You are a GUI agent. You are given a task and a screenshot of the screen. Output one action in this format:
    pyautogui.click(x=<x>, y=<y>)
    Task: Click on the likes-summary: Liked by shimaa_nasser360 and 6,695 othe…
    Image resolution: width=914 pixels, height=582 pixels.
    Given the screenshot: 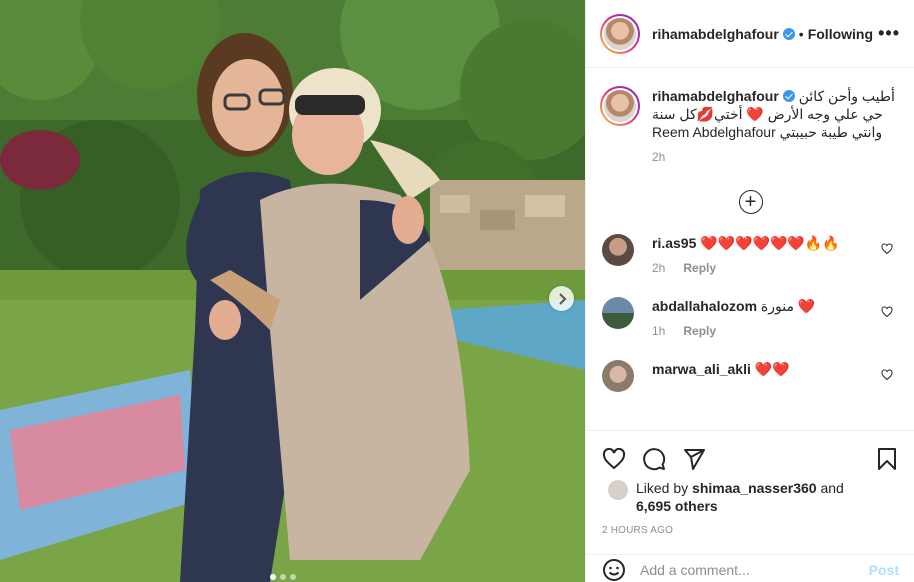 What is the action you would take?
    pyautogui.click(x=750, y=496)
    